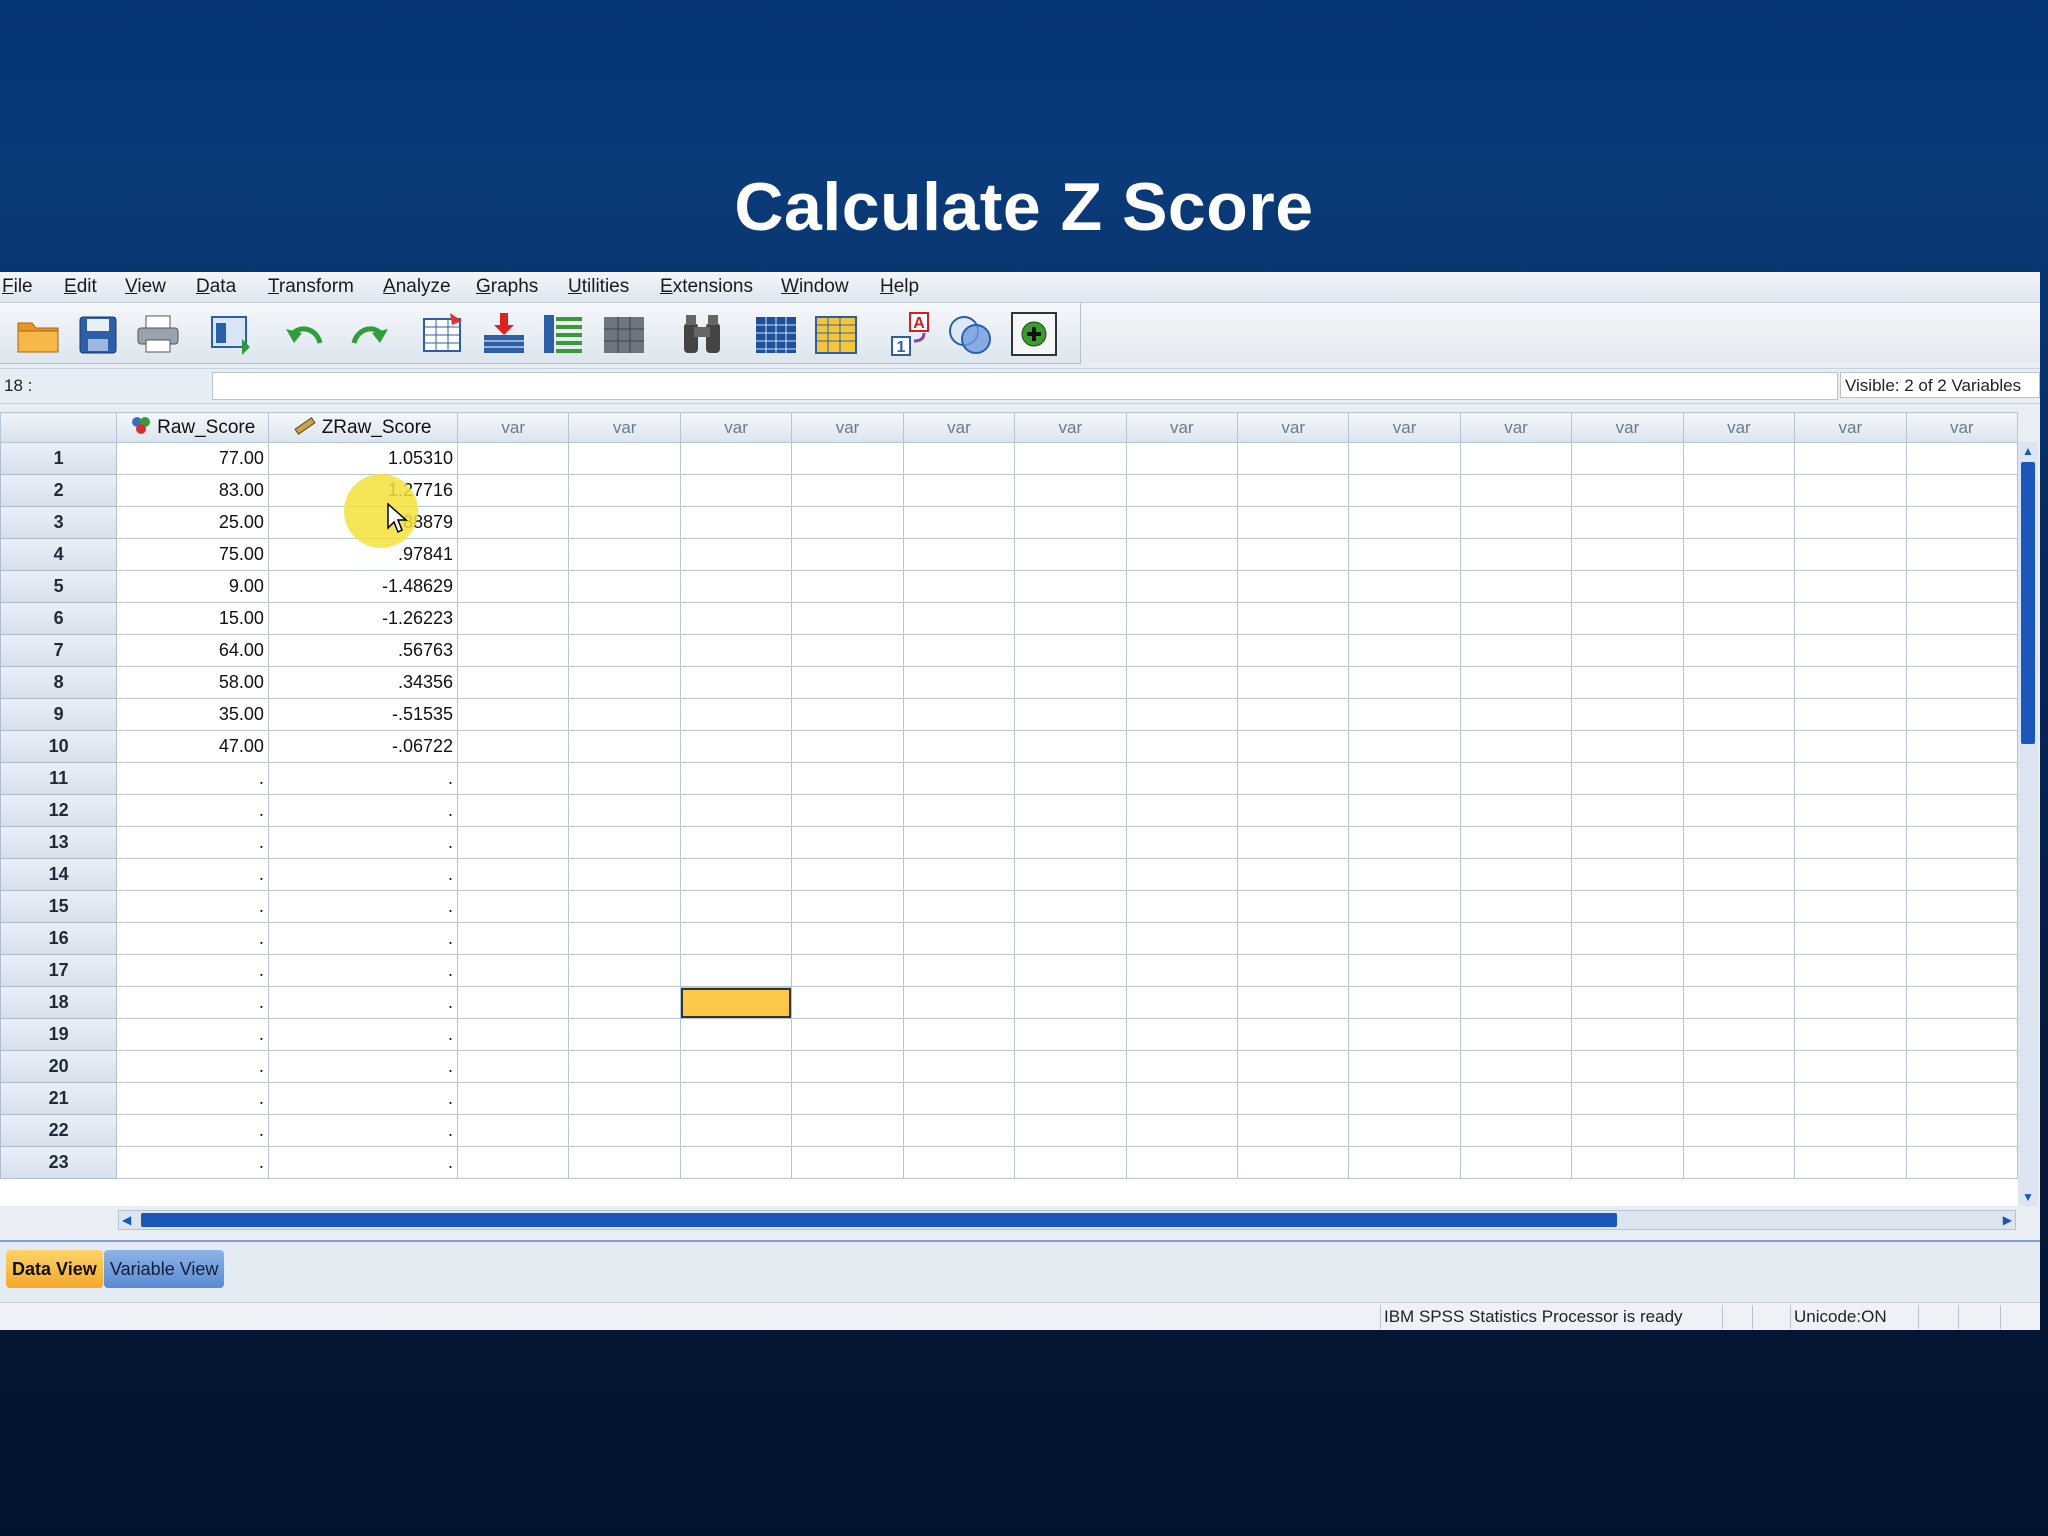  I want to click on value-labels-icon: A 1, so click(910, 334).